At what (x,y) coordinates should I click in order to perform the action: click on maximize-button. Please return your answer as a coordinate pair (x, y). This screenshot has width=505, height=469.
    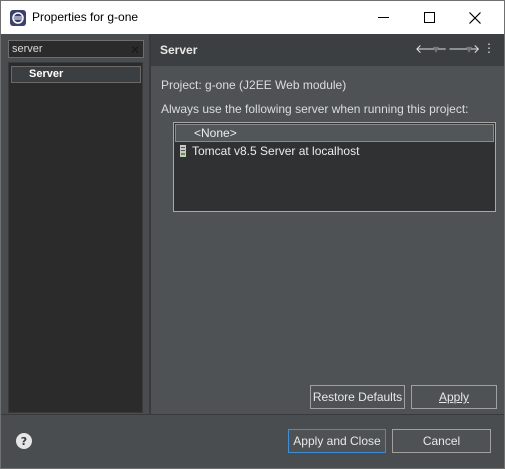
    Looking at the image, I should click on (429, 17).